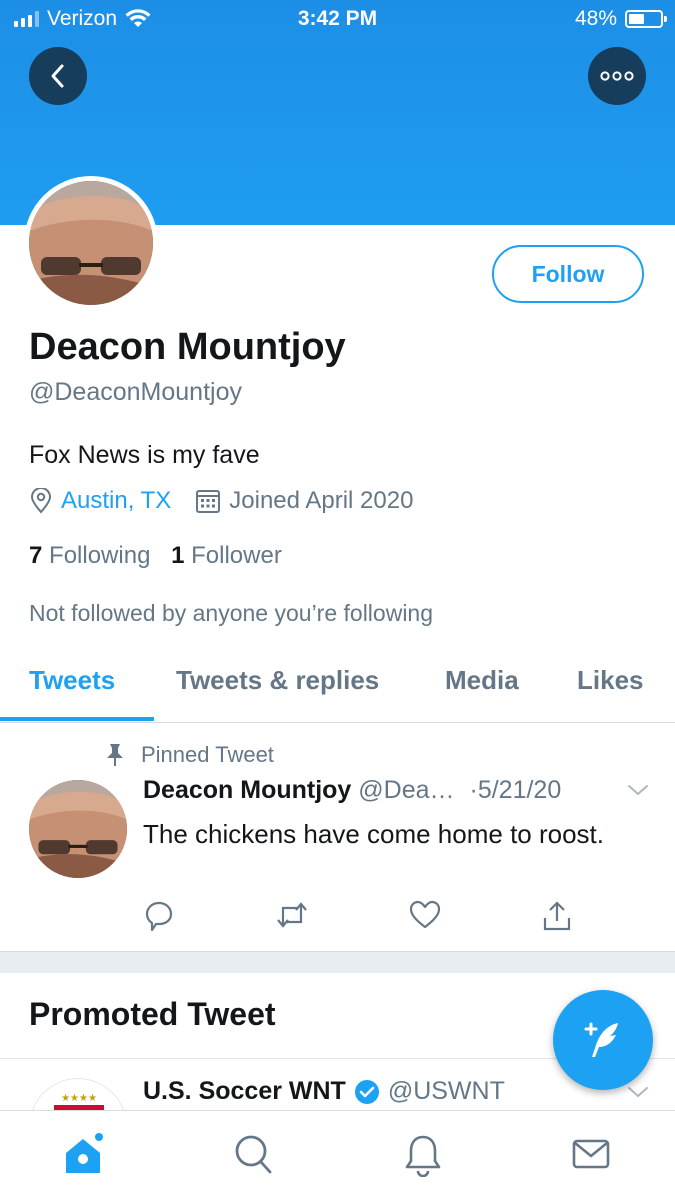 Image resolution: width=675 pixels, height=1200 pixels. I want to click on promoted-author-handle: @USWNT, so click(446, 1091).